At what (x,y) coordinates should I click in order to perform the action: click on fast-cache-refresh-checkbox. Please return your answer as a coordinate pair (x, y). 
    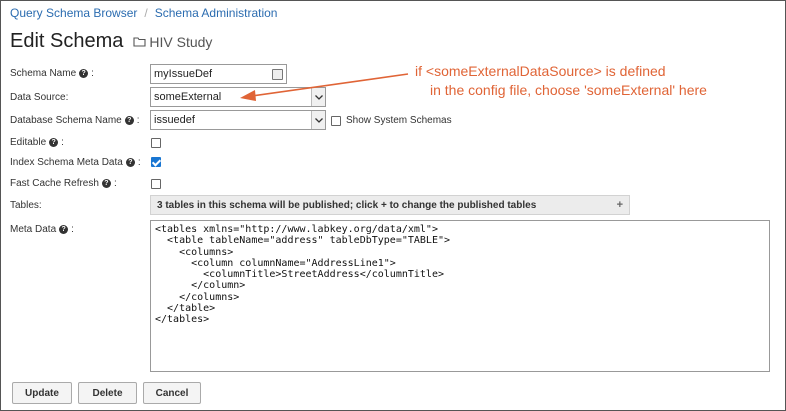
    Looking at the image, I should click on (156, 184).